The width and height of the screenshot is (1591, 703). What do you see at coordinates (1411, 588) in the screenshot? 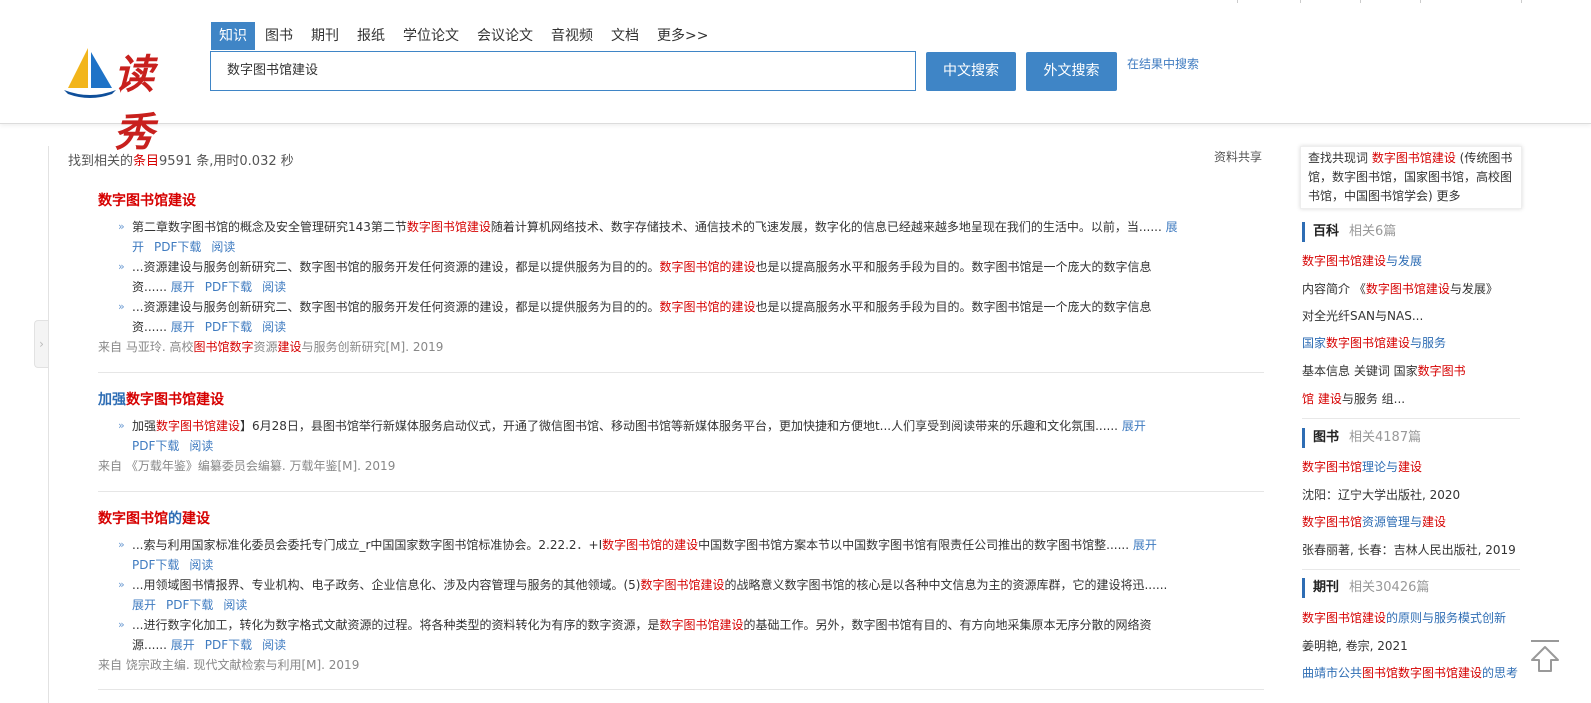
I see `section-header: 期刊 相关30426篇` at bounding box center [1411, 588].